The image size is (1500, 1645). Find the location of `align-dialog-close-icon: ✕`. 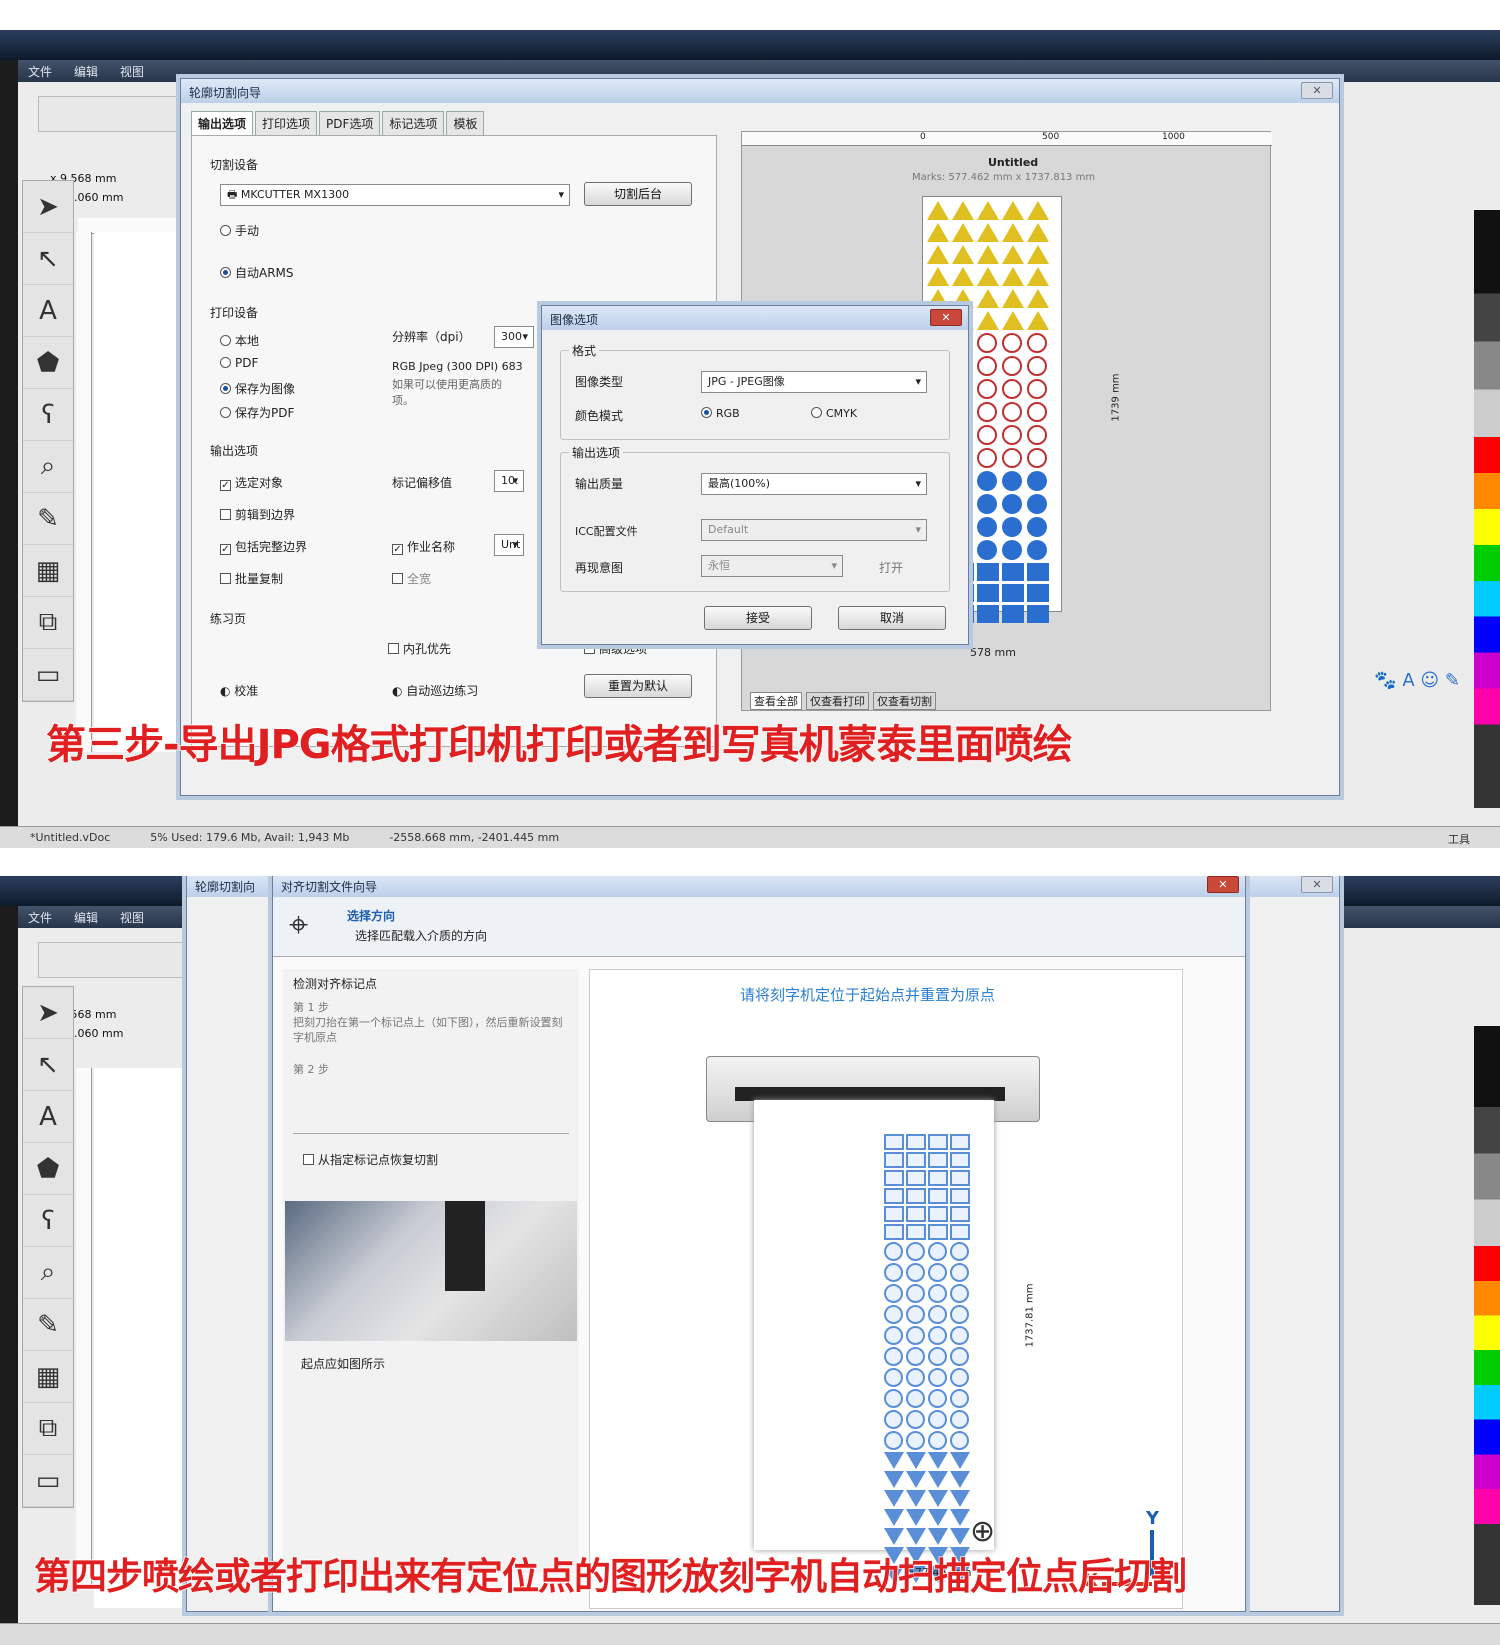

align-dialog-close-icon: ✕ is located at coordinates (1223, 884).